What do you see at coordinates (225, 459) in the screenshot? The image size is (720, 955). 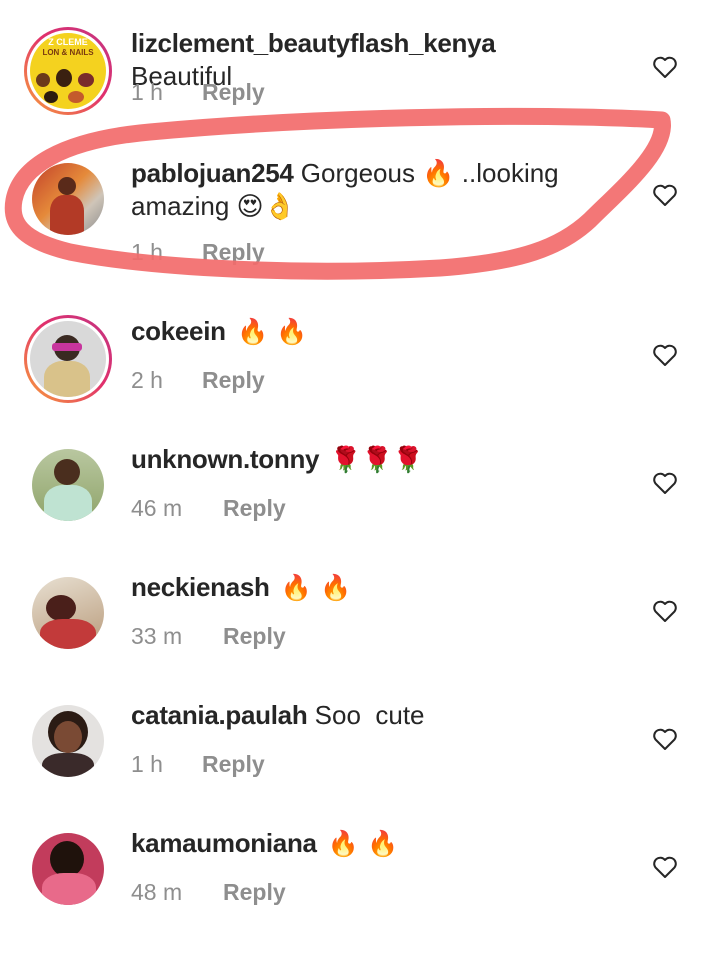 I see `comment-username: unknown.tonny` at bounding box center [225, 459].